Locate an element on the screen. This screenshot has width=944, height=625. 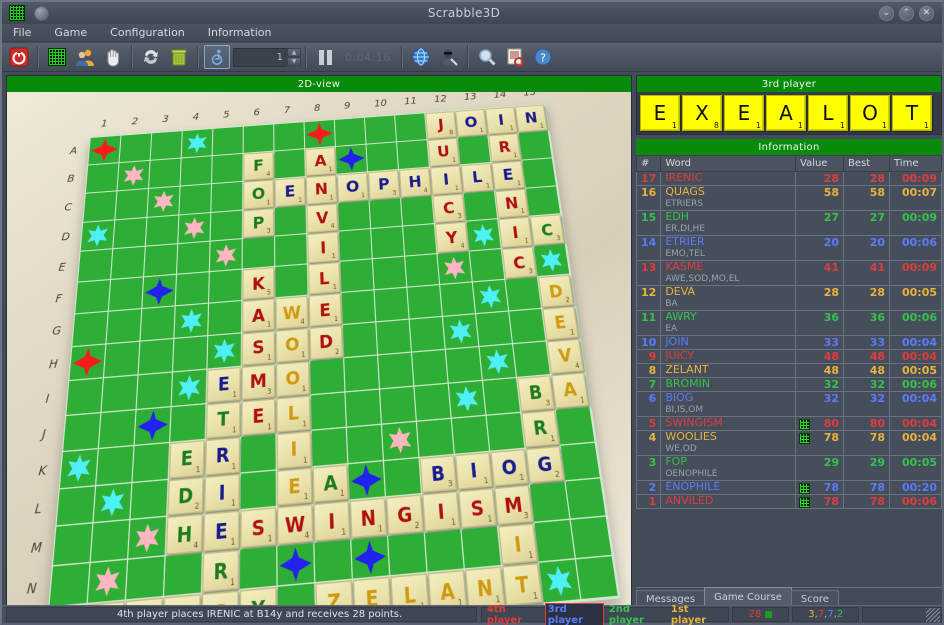
trash-bin-icon is located at coordinates (179, 57).